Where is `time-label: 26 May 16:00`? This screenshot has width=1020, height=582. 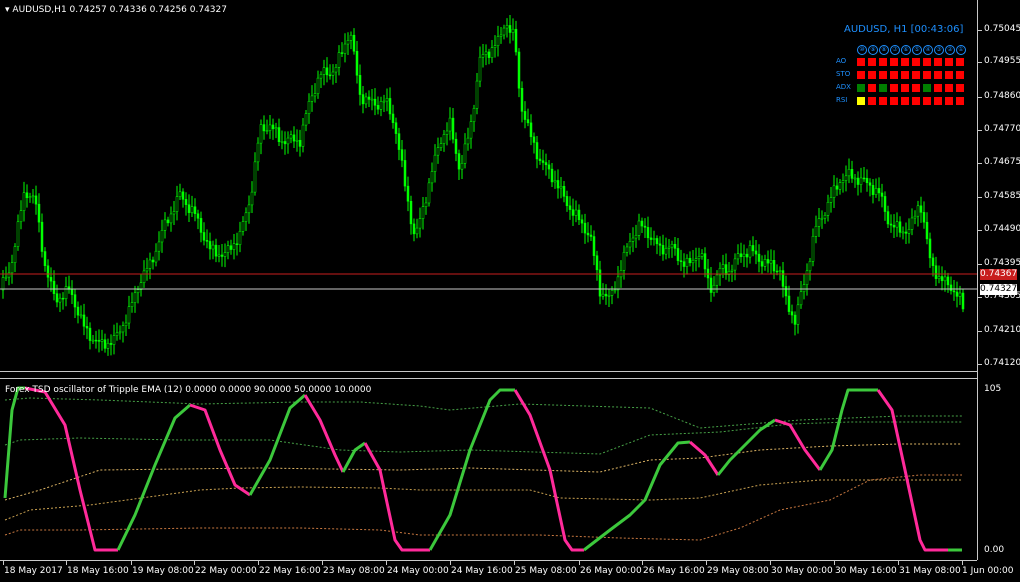
time-label: 26 May 16:00 is located at coordinates (674, 571).